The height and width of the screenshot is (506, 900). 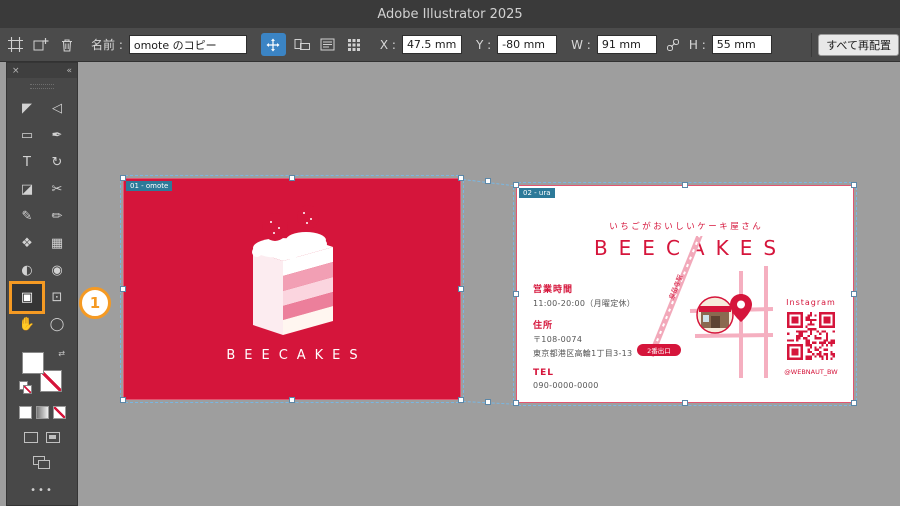 What do you see at coordinates (27, 297) in the screenshot?
I see `artboard-tool: ▣` at bounding box center [27, 297].